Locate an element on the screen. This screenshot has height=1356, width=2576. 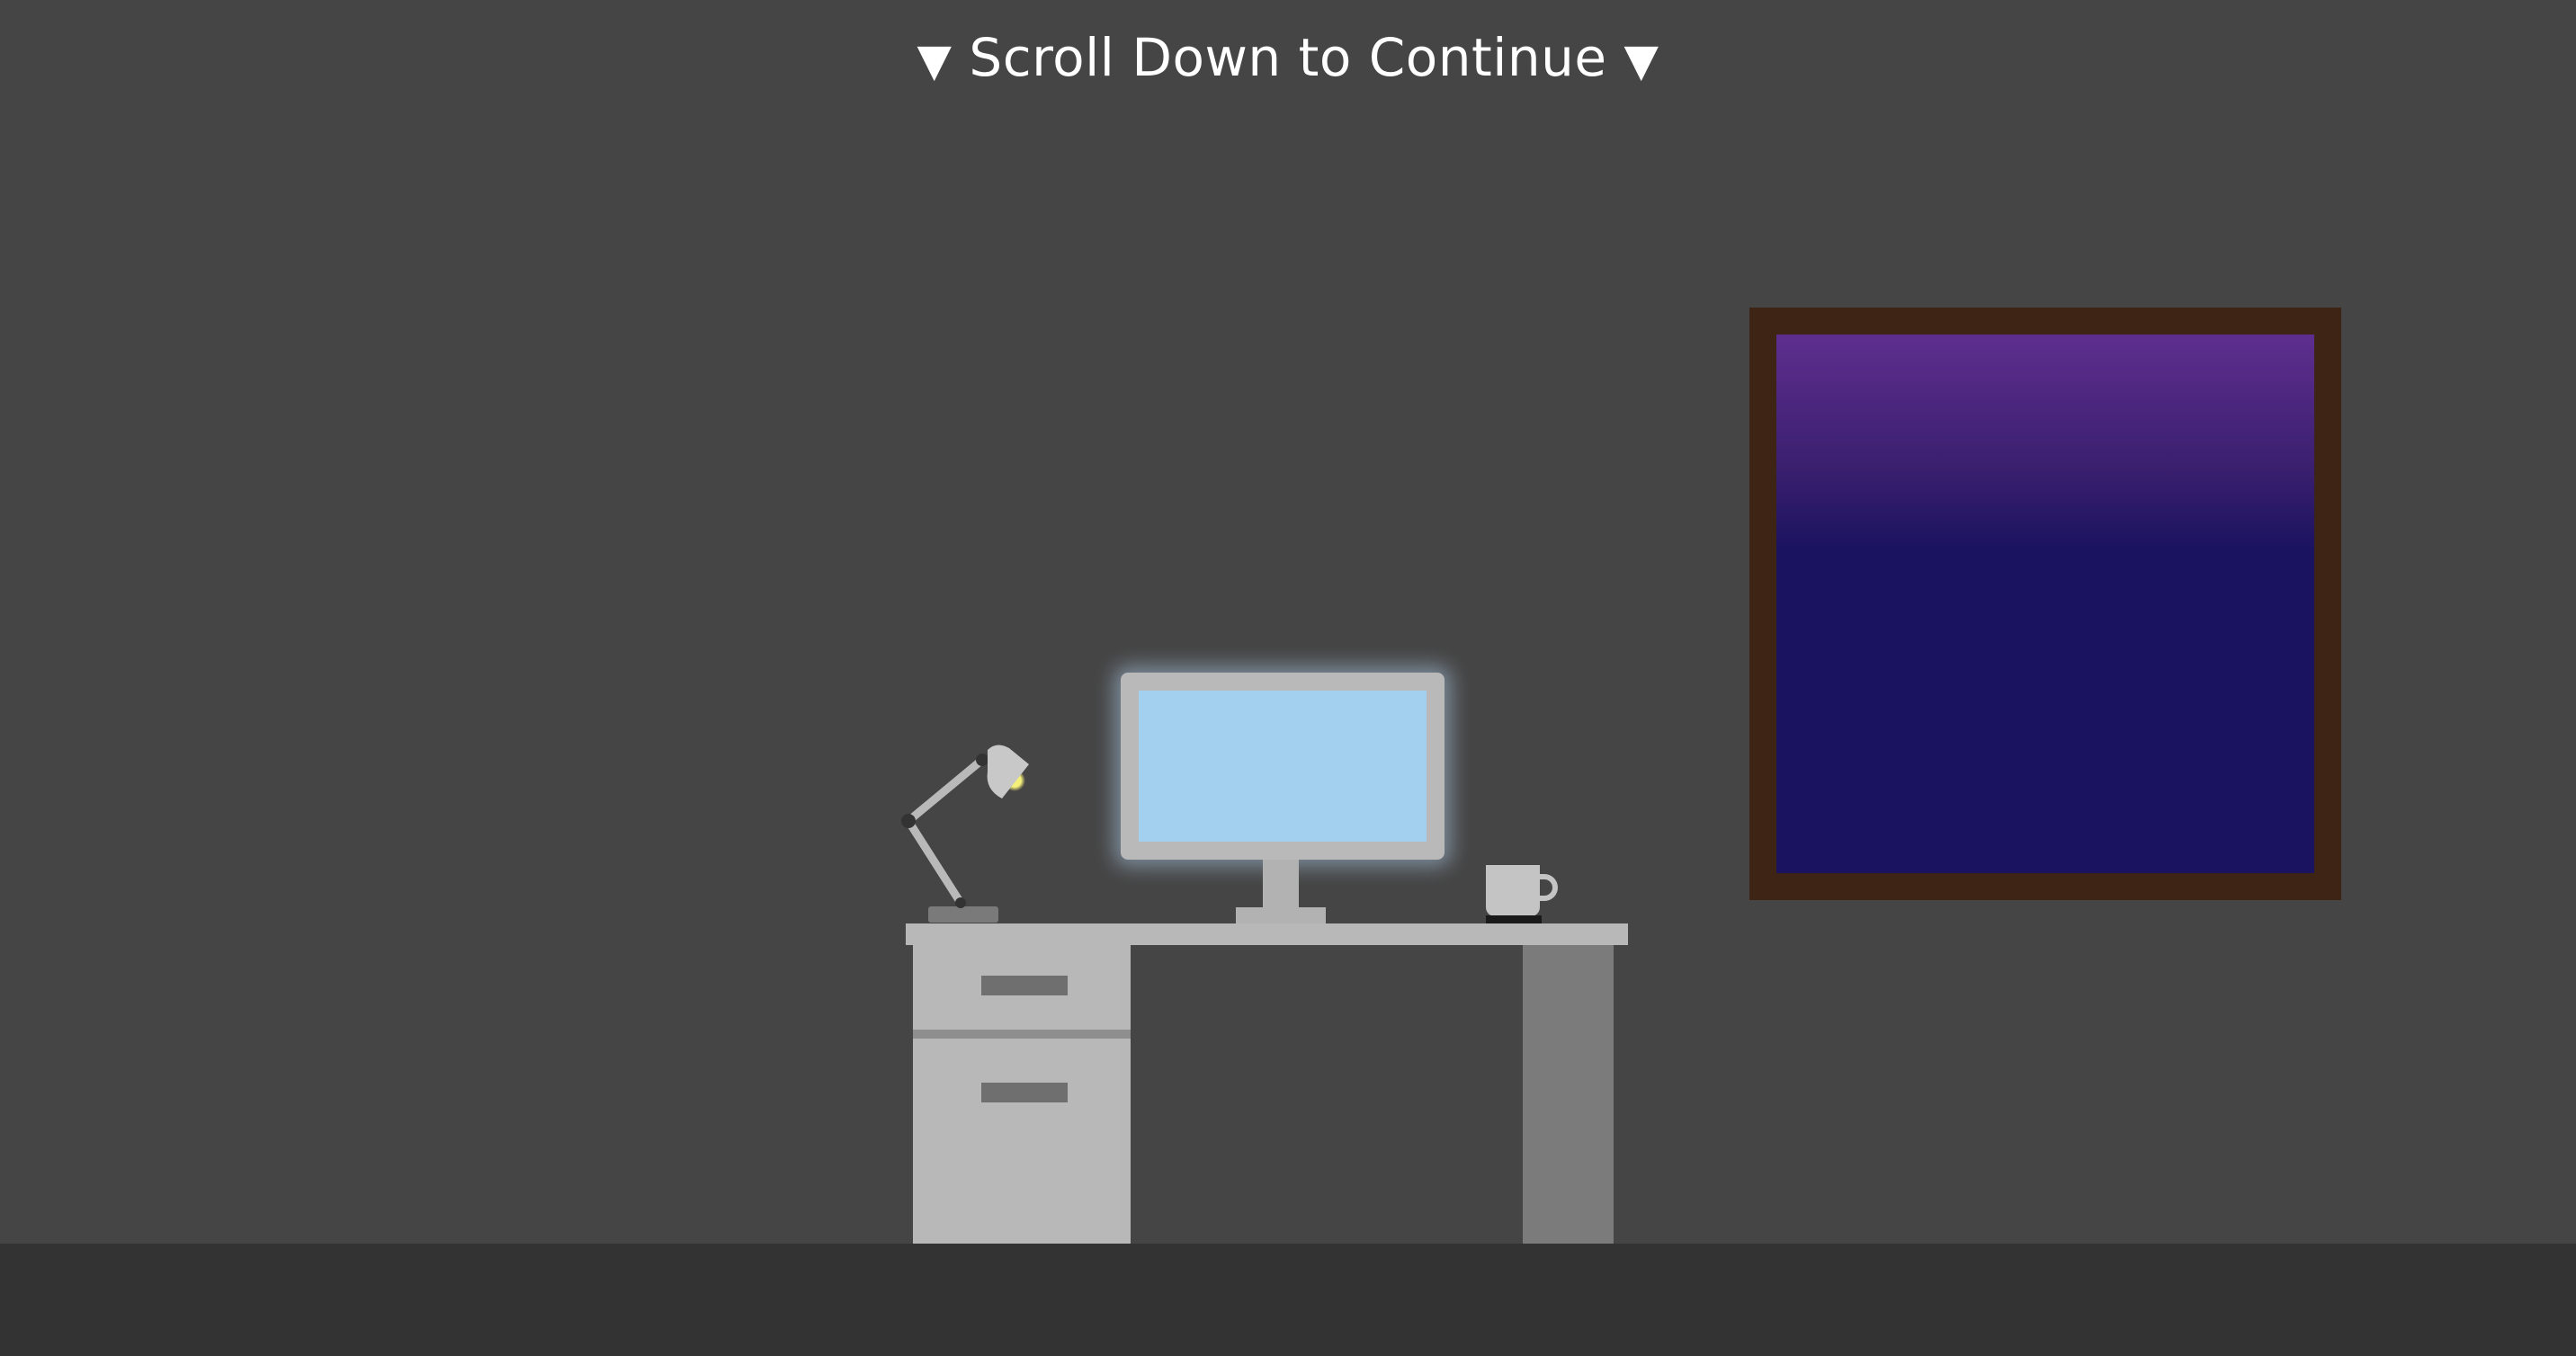
night-window is located at coordinates (2045, 604).